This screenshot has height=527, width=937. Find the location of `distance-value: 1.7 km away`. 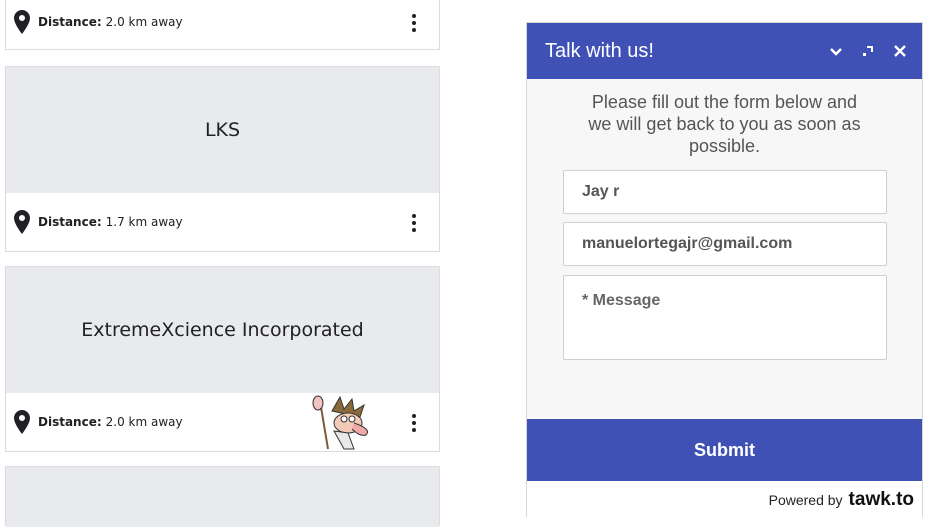

distance-value: 1.7 km away is located at coordinates (144, 222).